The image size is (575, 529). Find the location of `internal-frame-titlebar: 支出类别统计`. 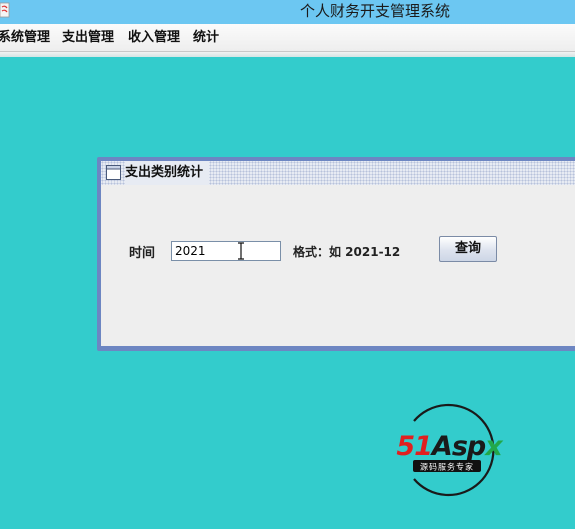

internal-frame-titlebar: 支出类别统计 is located at coordinates (338, 173).